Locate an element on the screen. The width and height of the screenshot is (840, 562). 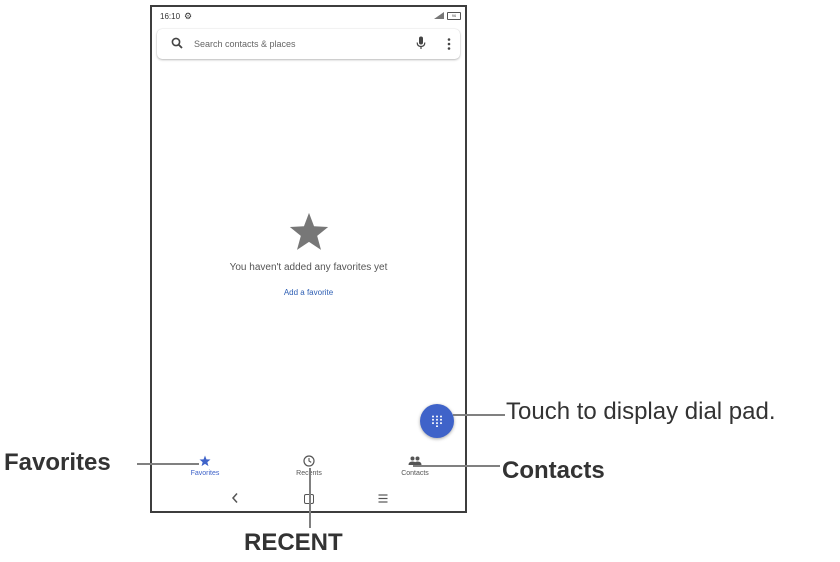
dialpad-annotation: Touch to display dial pad. is located at coordinates (641, 411).